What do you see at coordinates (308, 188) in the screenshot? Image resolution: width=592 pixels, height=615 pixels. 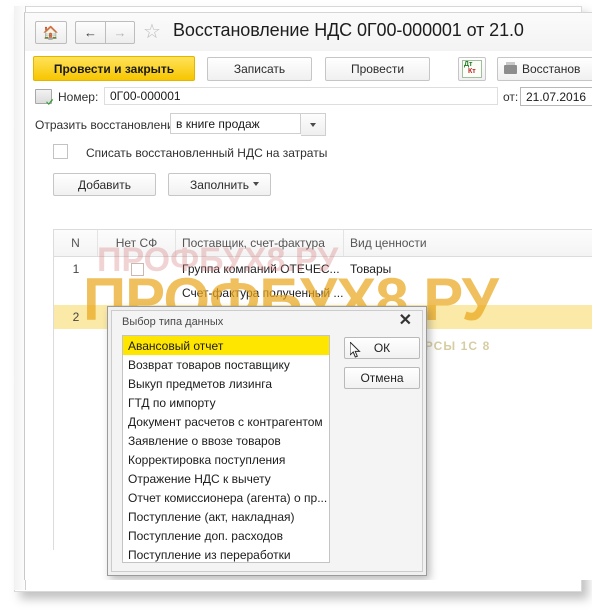 I see `table-actions-row: Добавить Заполнить` at bounding box center [308, 188].